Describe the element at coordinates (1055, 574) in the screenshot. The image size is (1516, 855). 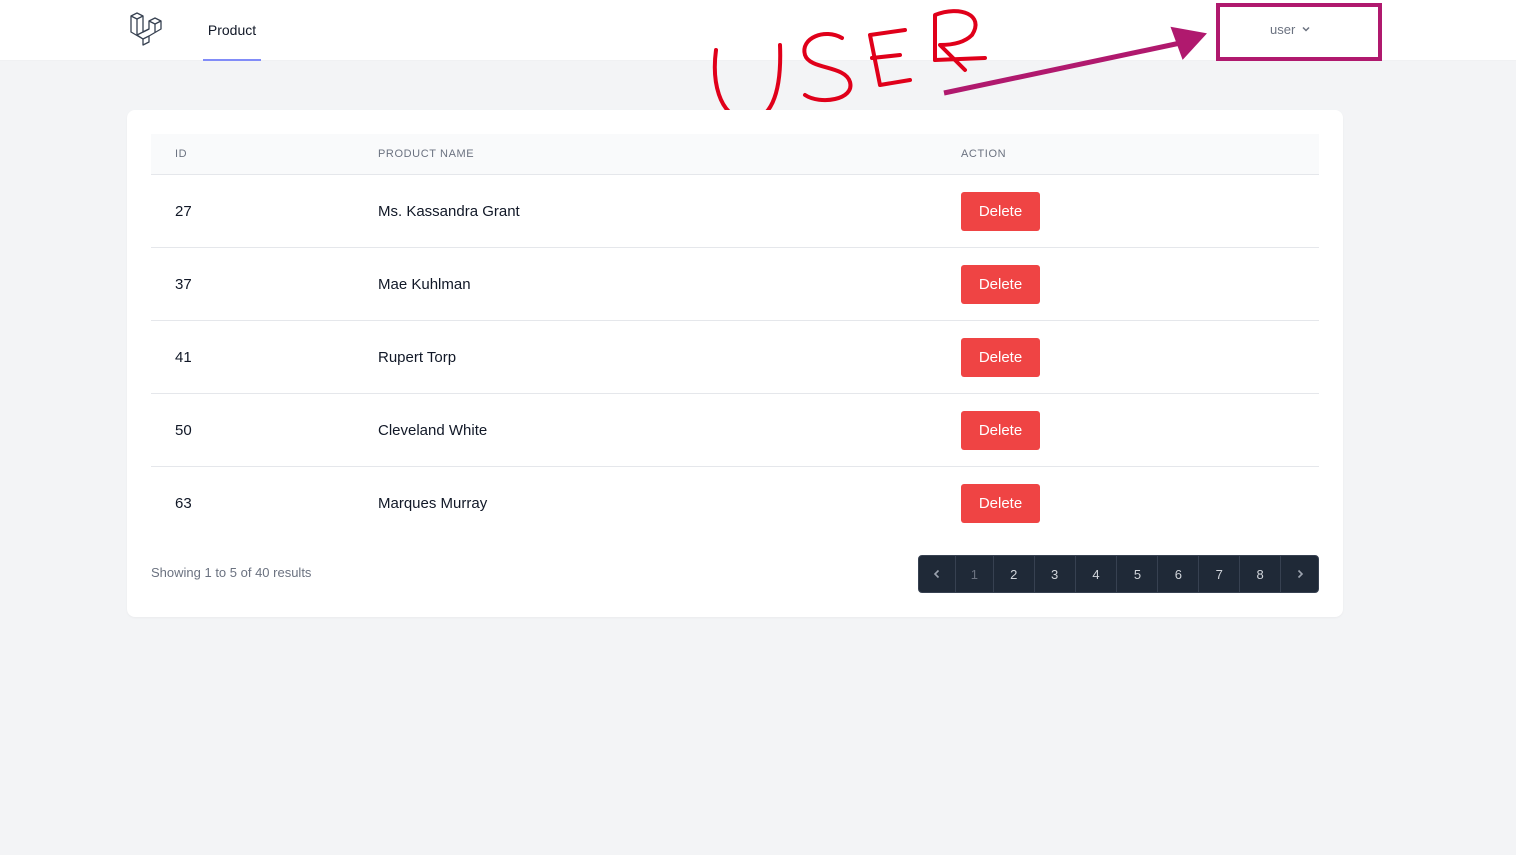
I see `page-button: 3` at that location.